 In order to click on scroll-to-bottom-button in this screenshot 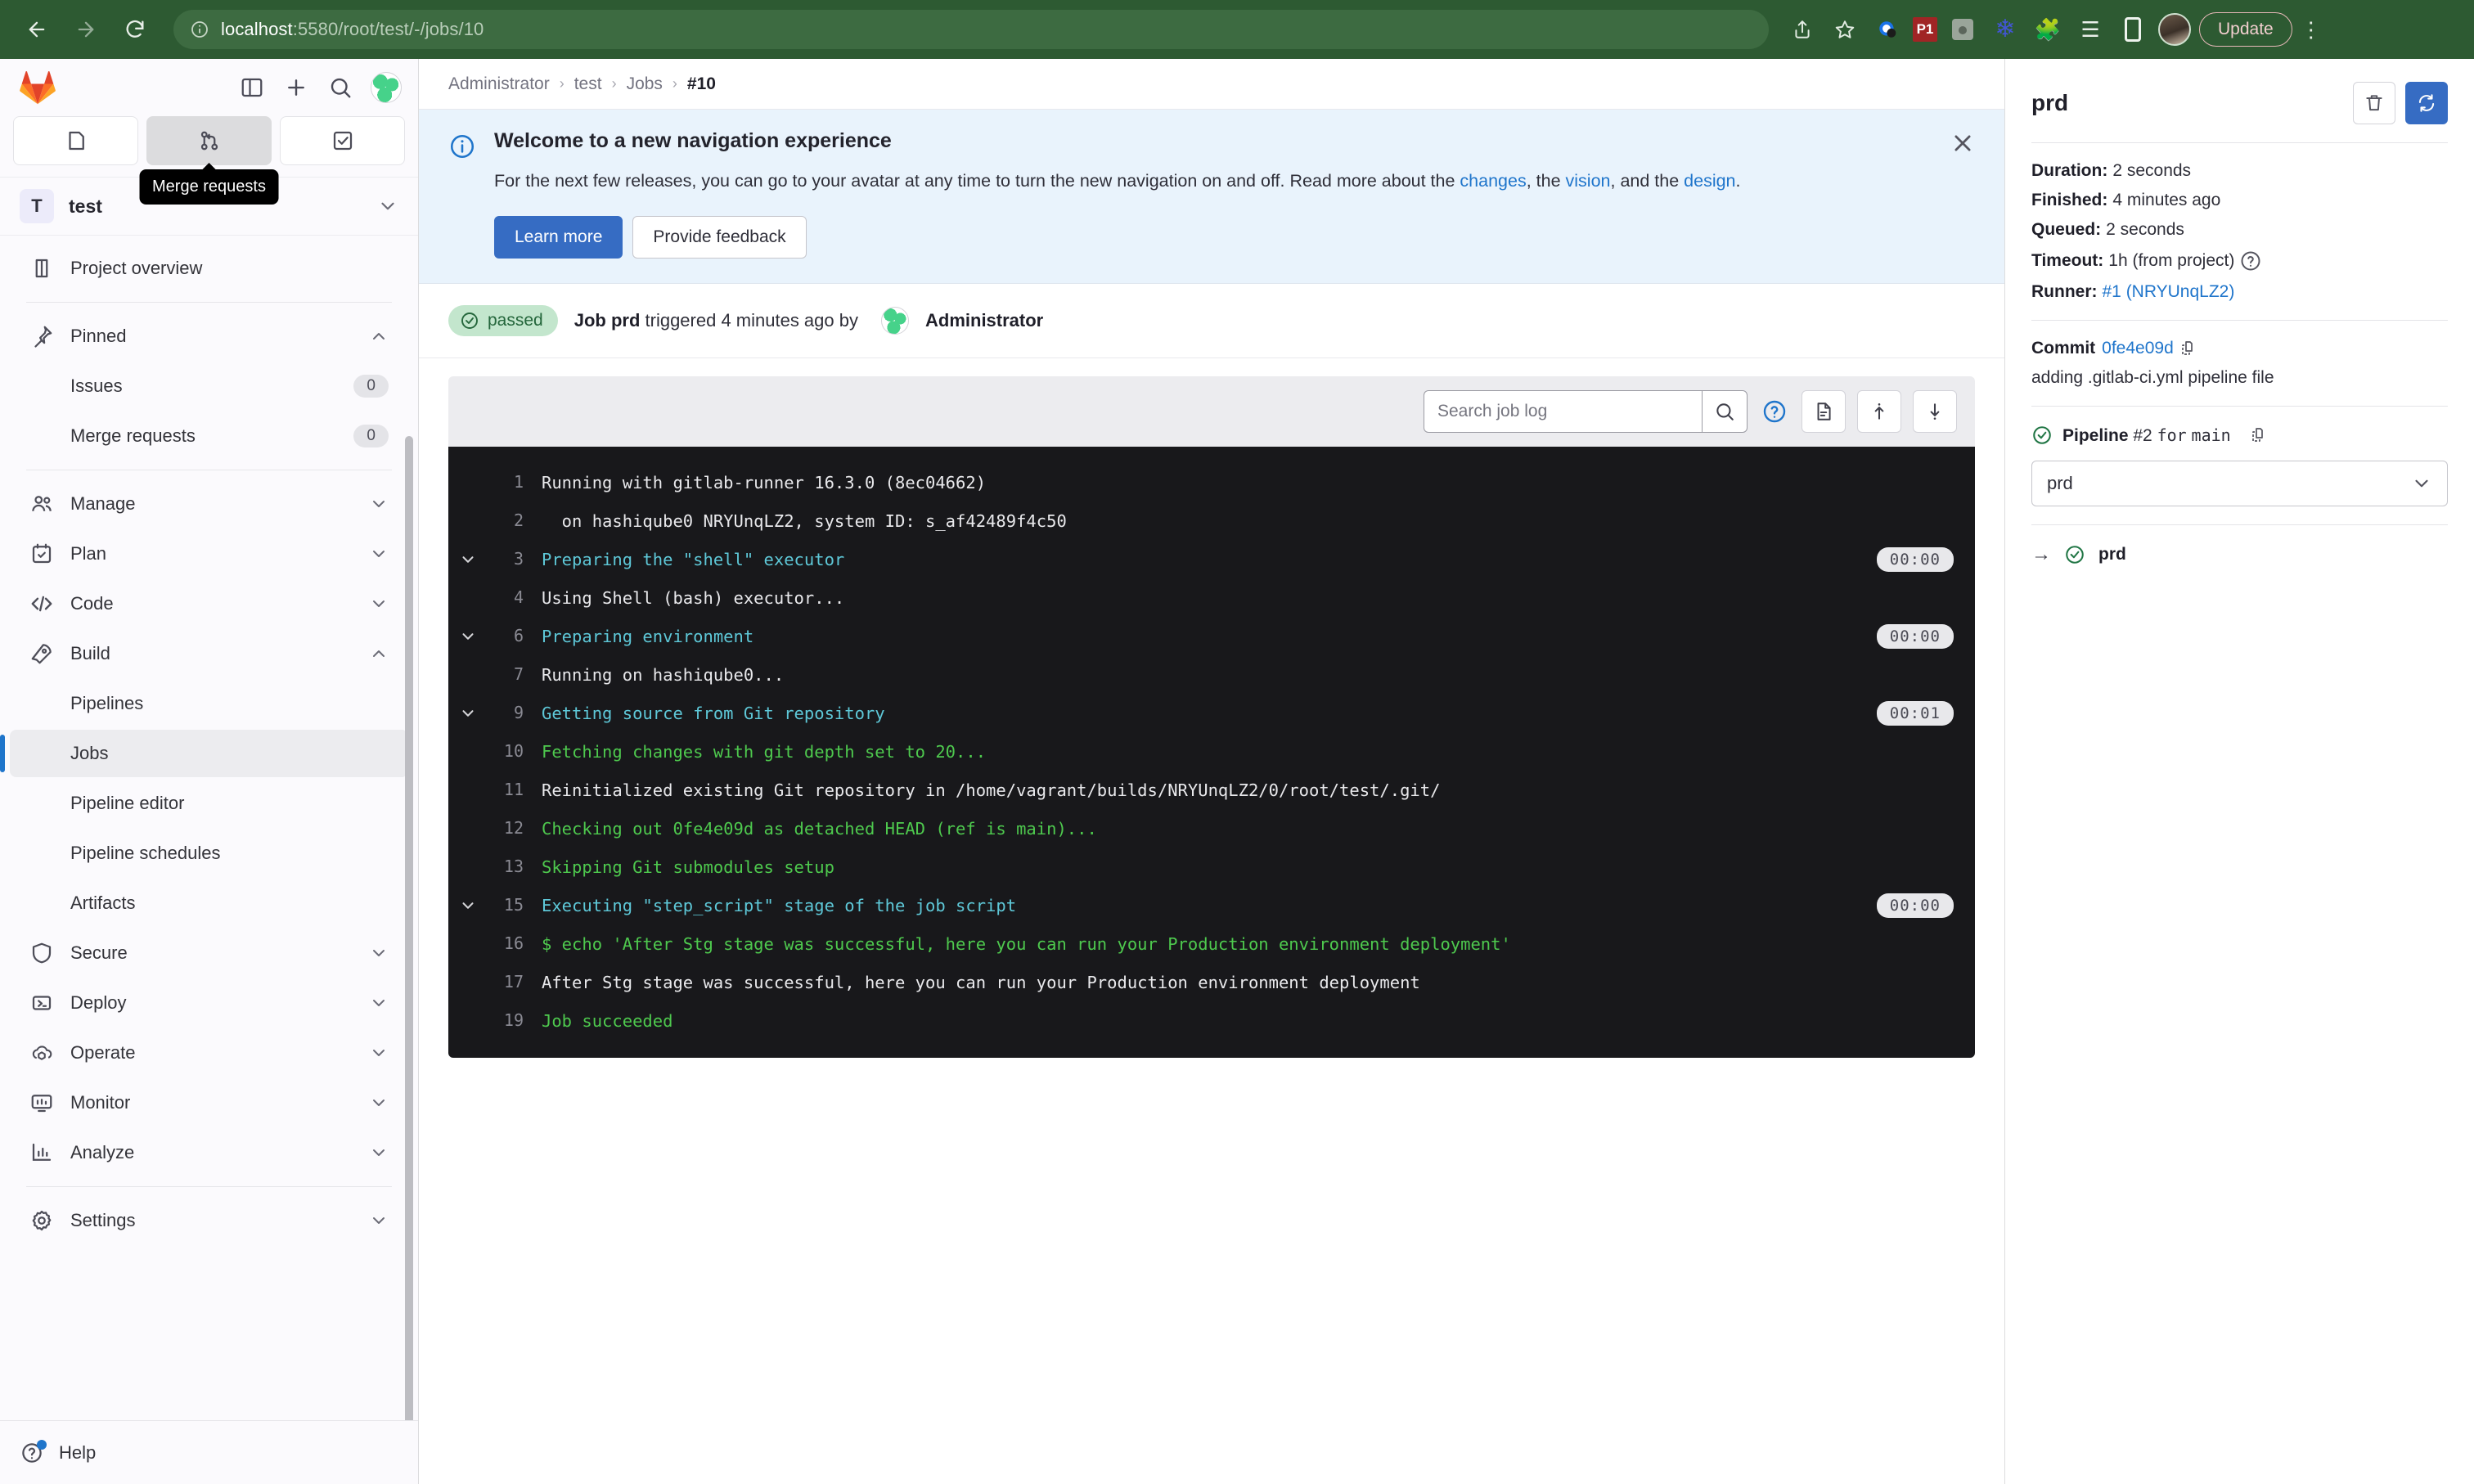, I will do `click(1935, 412)`.